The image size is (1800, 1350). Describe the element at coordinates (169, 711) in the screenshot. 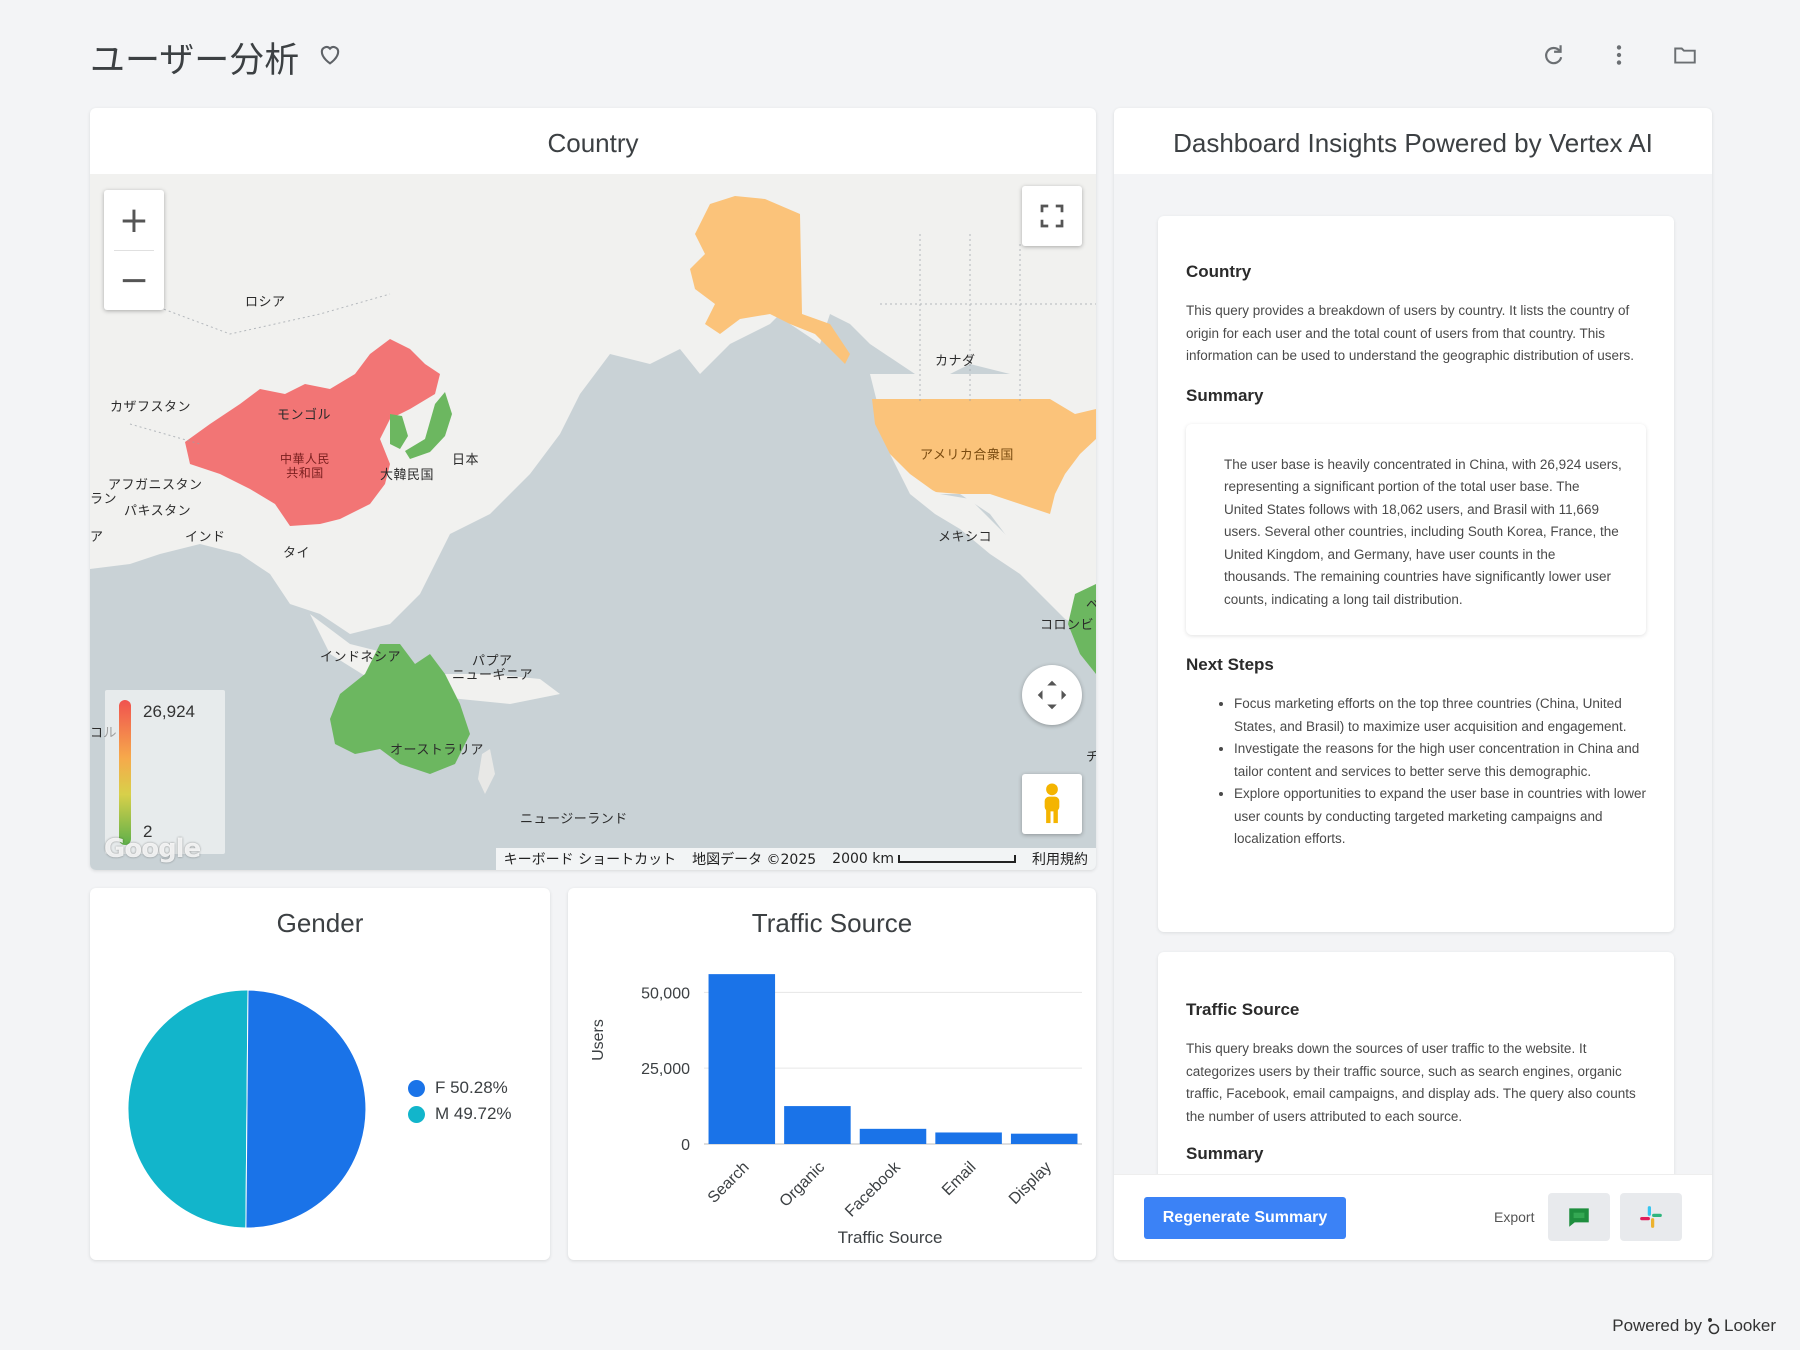

I see `legend-max-value: 26,924` at that location.